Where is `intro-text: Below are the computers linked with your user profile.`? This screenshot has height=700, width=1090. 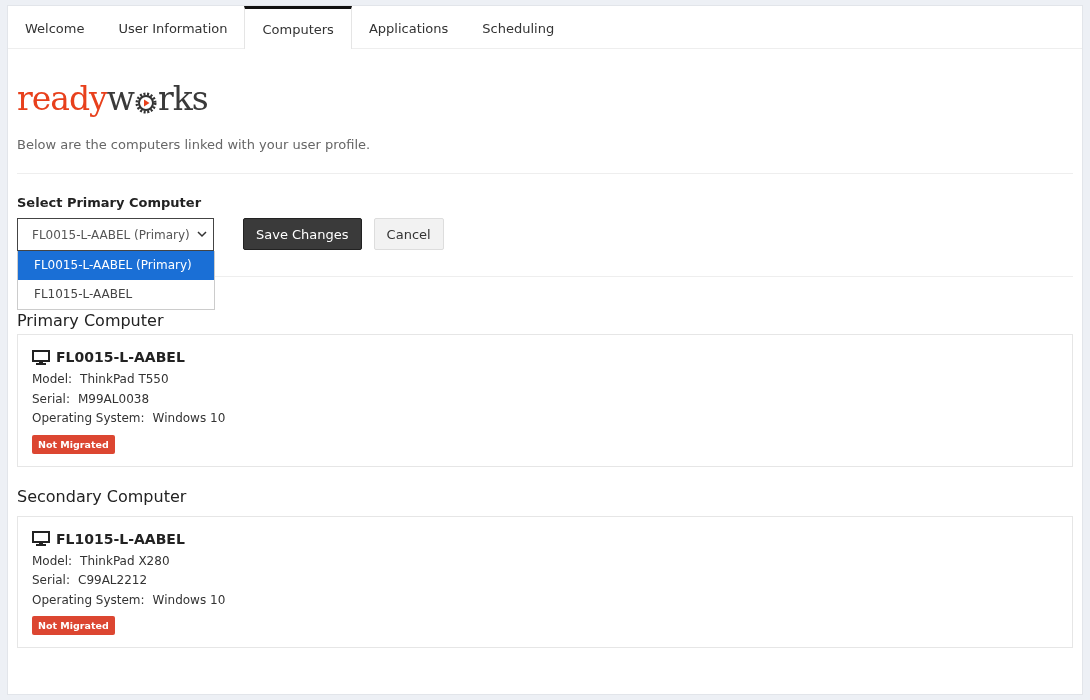 intro-text: Below are the computers linked with your user profile. is located at coordinates (194, 144).